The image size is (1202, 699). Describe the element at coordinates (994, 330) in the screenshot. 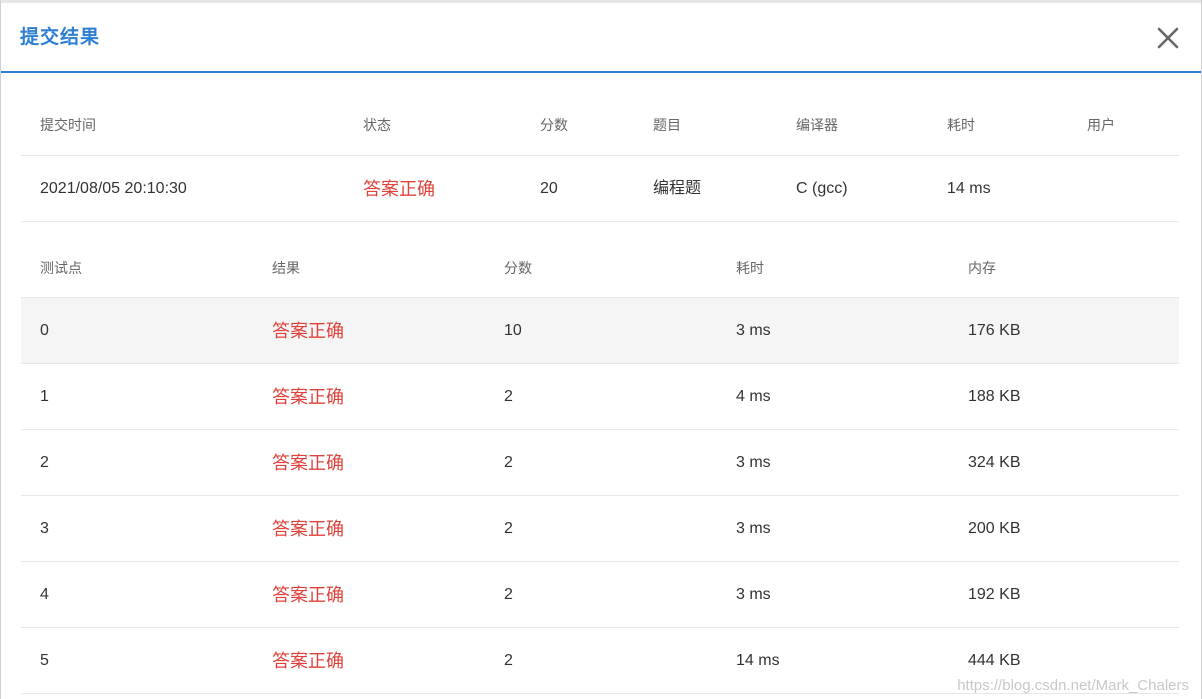

I see `case-memory: 176 KB` at that location.